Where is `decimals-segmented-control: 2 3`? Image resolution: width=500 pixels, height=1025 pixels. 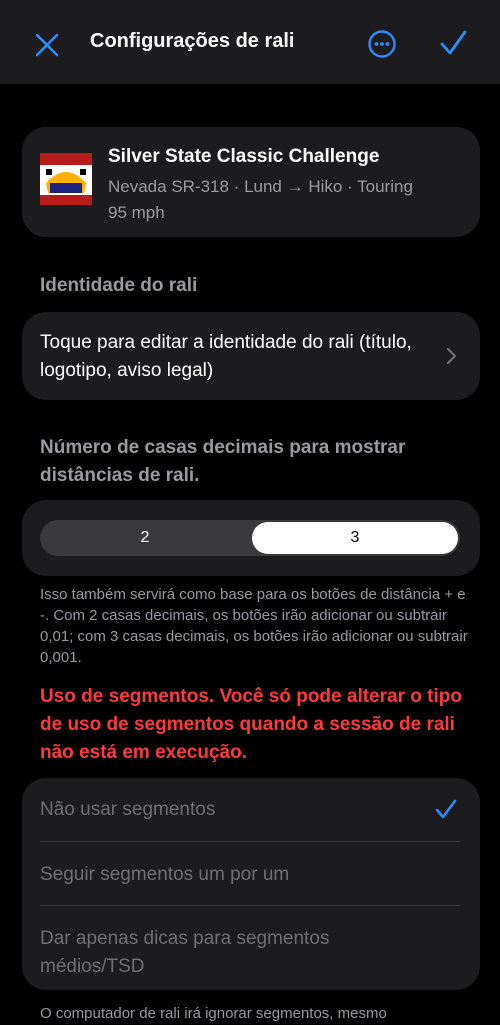 decimals-segmented-control: 2 3 is located at coordinates (250, 538).